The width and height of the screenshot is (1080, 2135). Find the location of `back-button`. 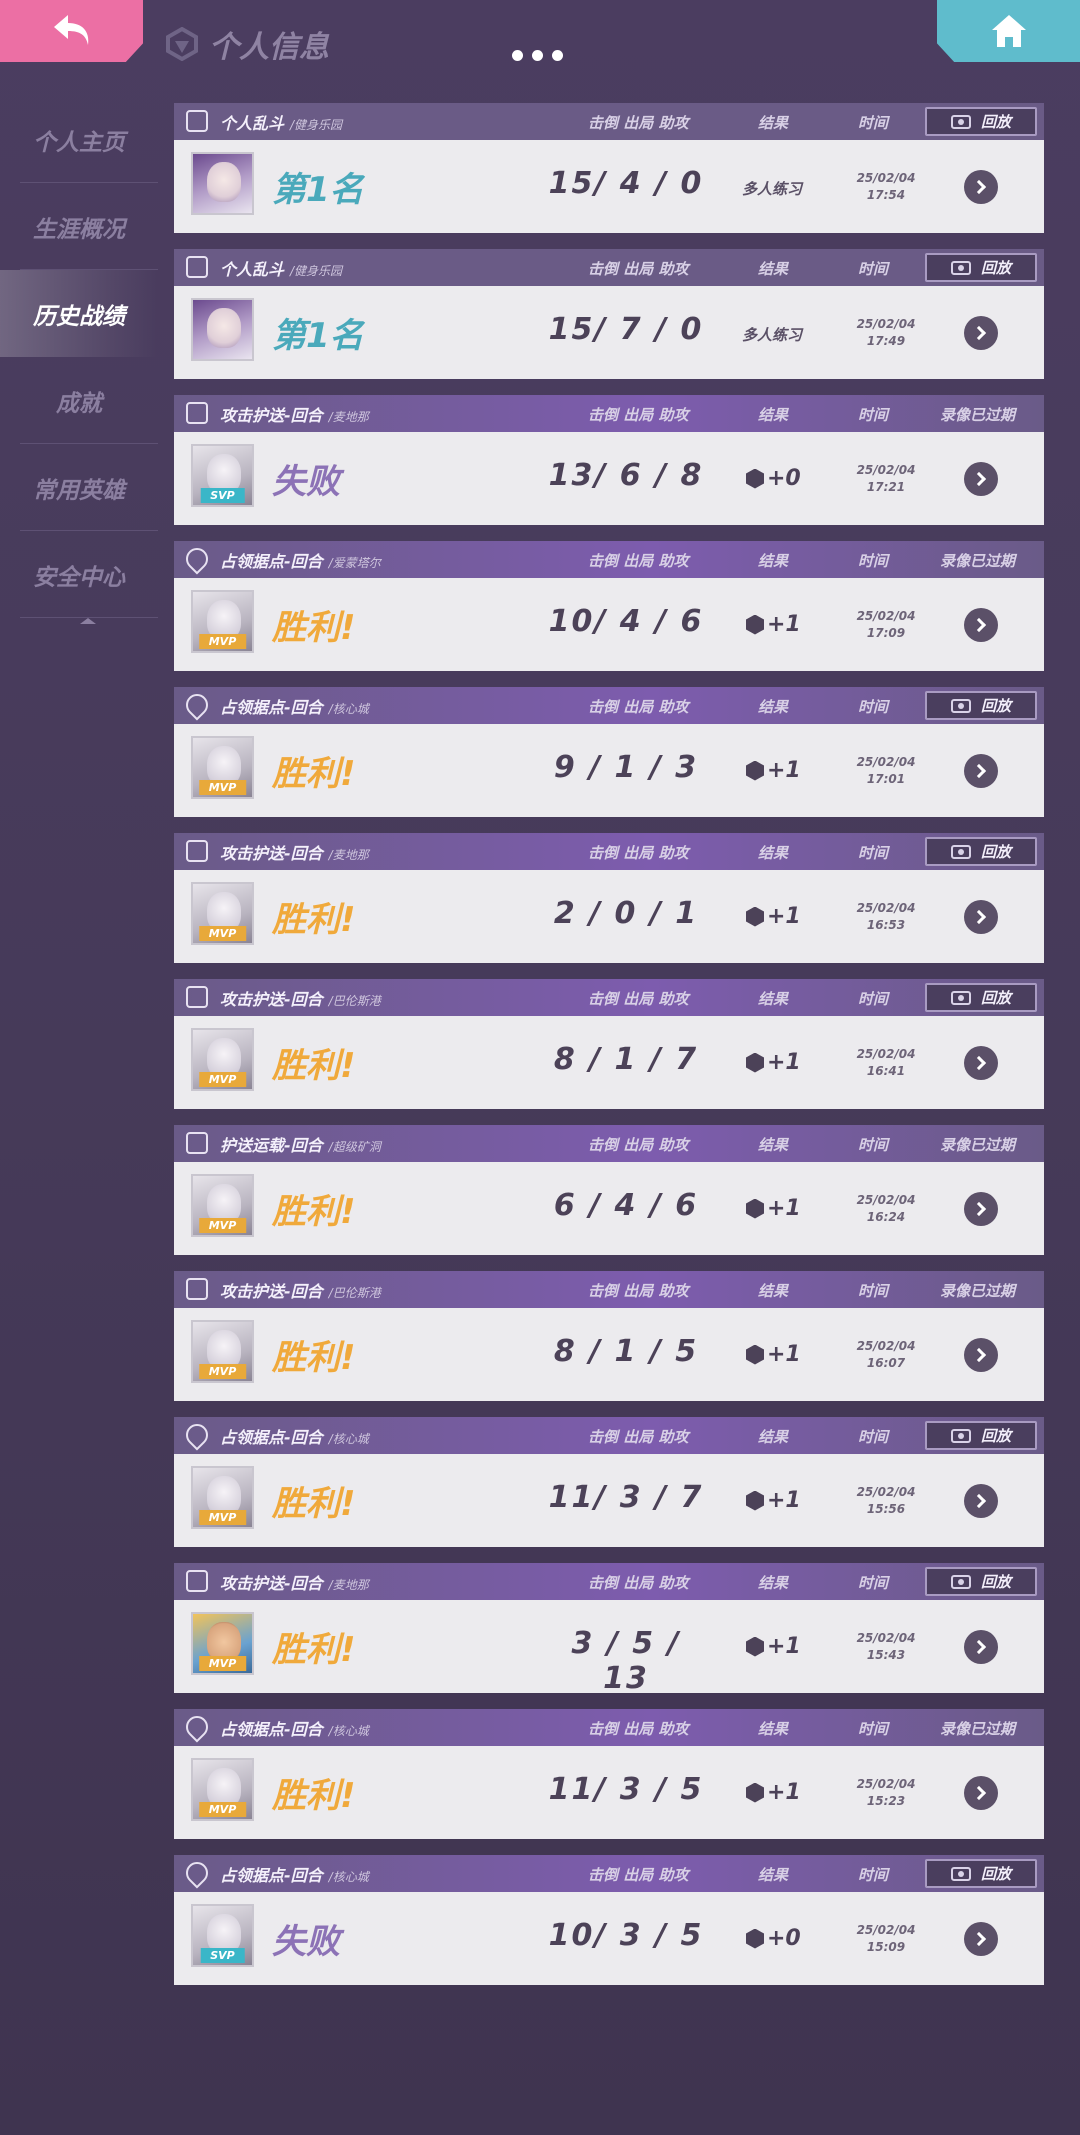

back-button is located at coordinates (71, 31).